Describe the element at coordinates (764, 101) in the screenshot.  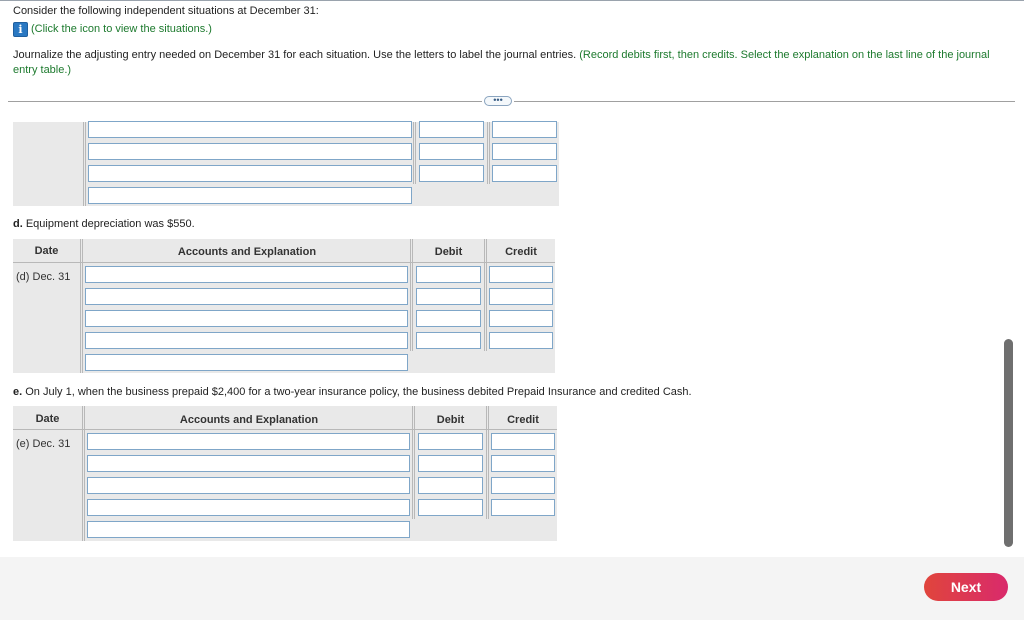
I see `divider-right` at that location.